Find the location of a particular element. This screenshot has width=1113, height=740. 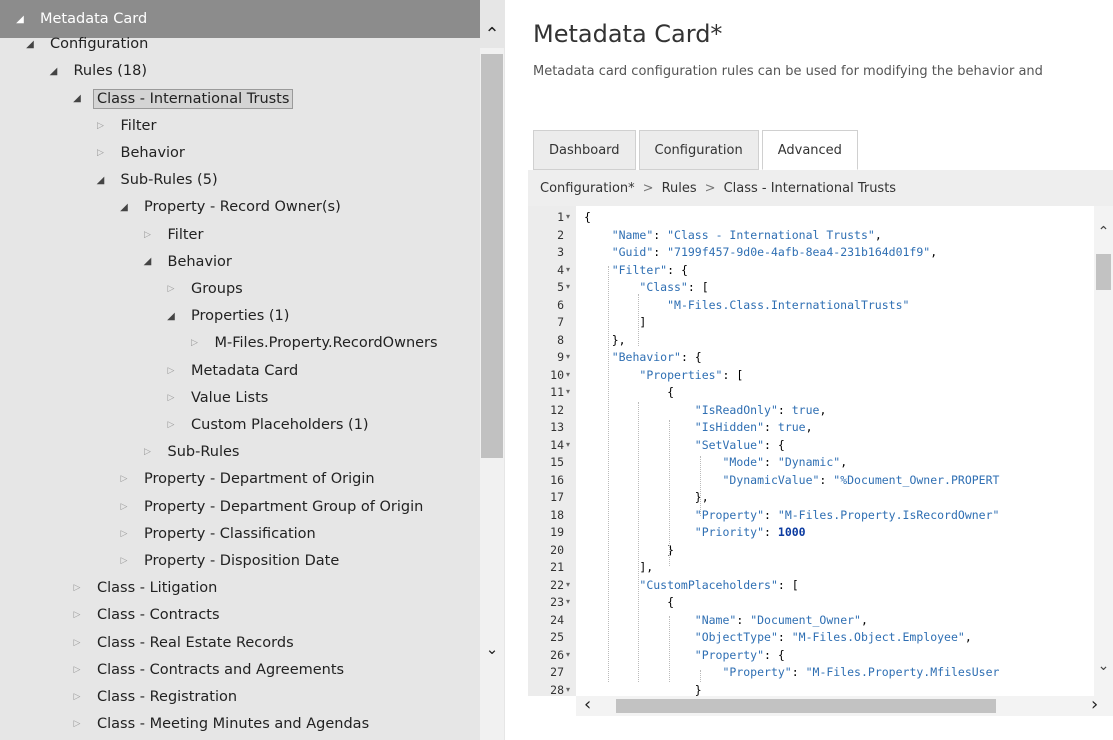

code-line: "Class": [ is located at coordinates (646, 287).